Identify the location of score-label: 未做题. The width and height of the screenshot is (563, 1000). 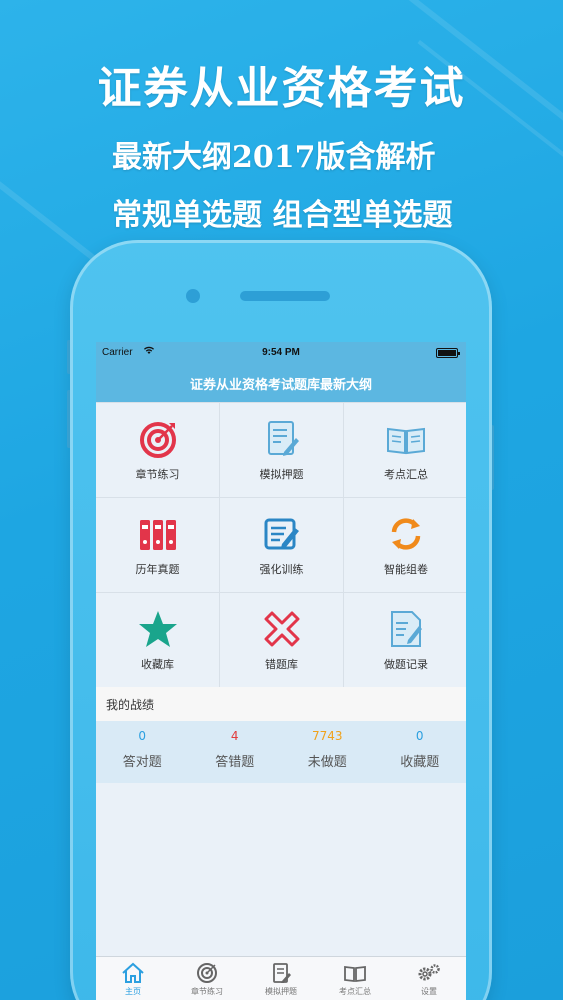
(327, 762).